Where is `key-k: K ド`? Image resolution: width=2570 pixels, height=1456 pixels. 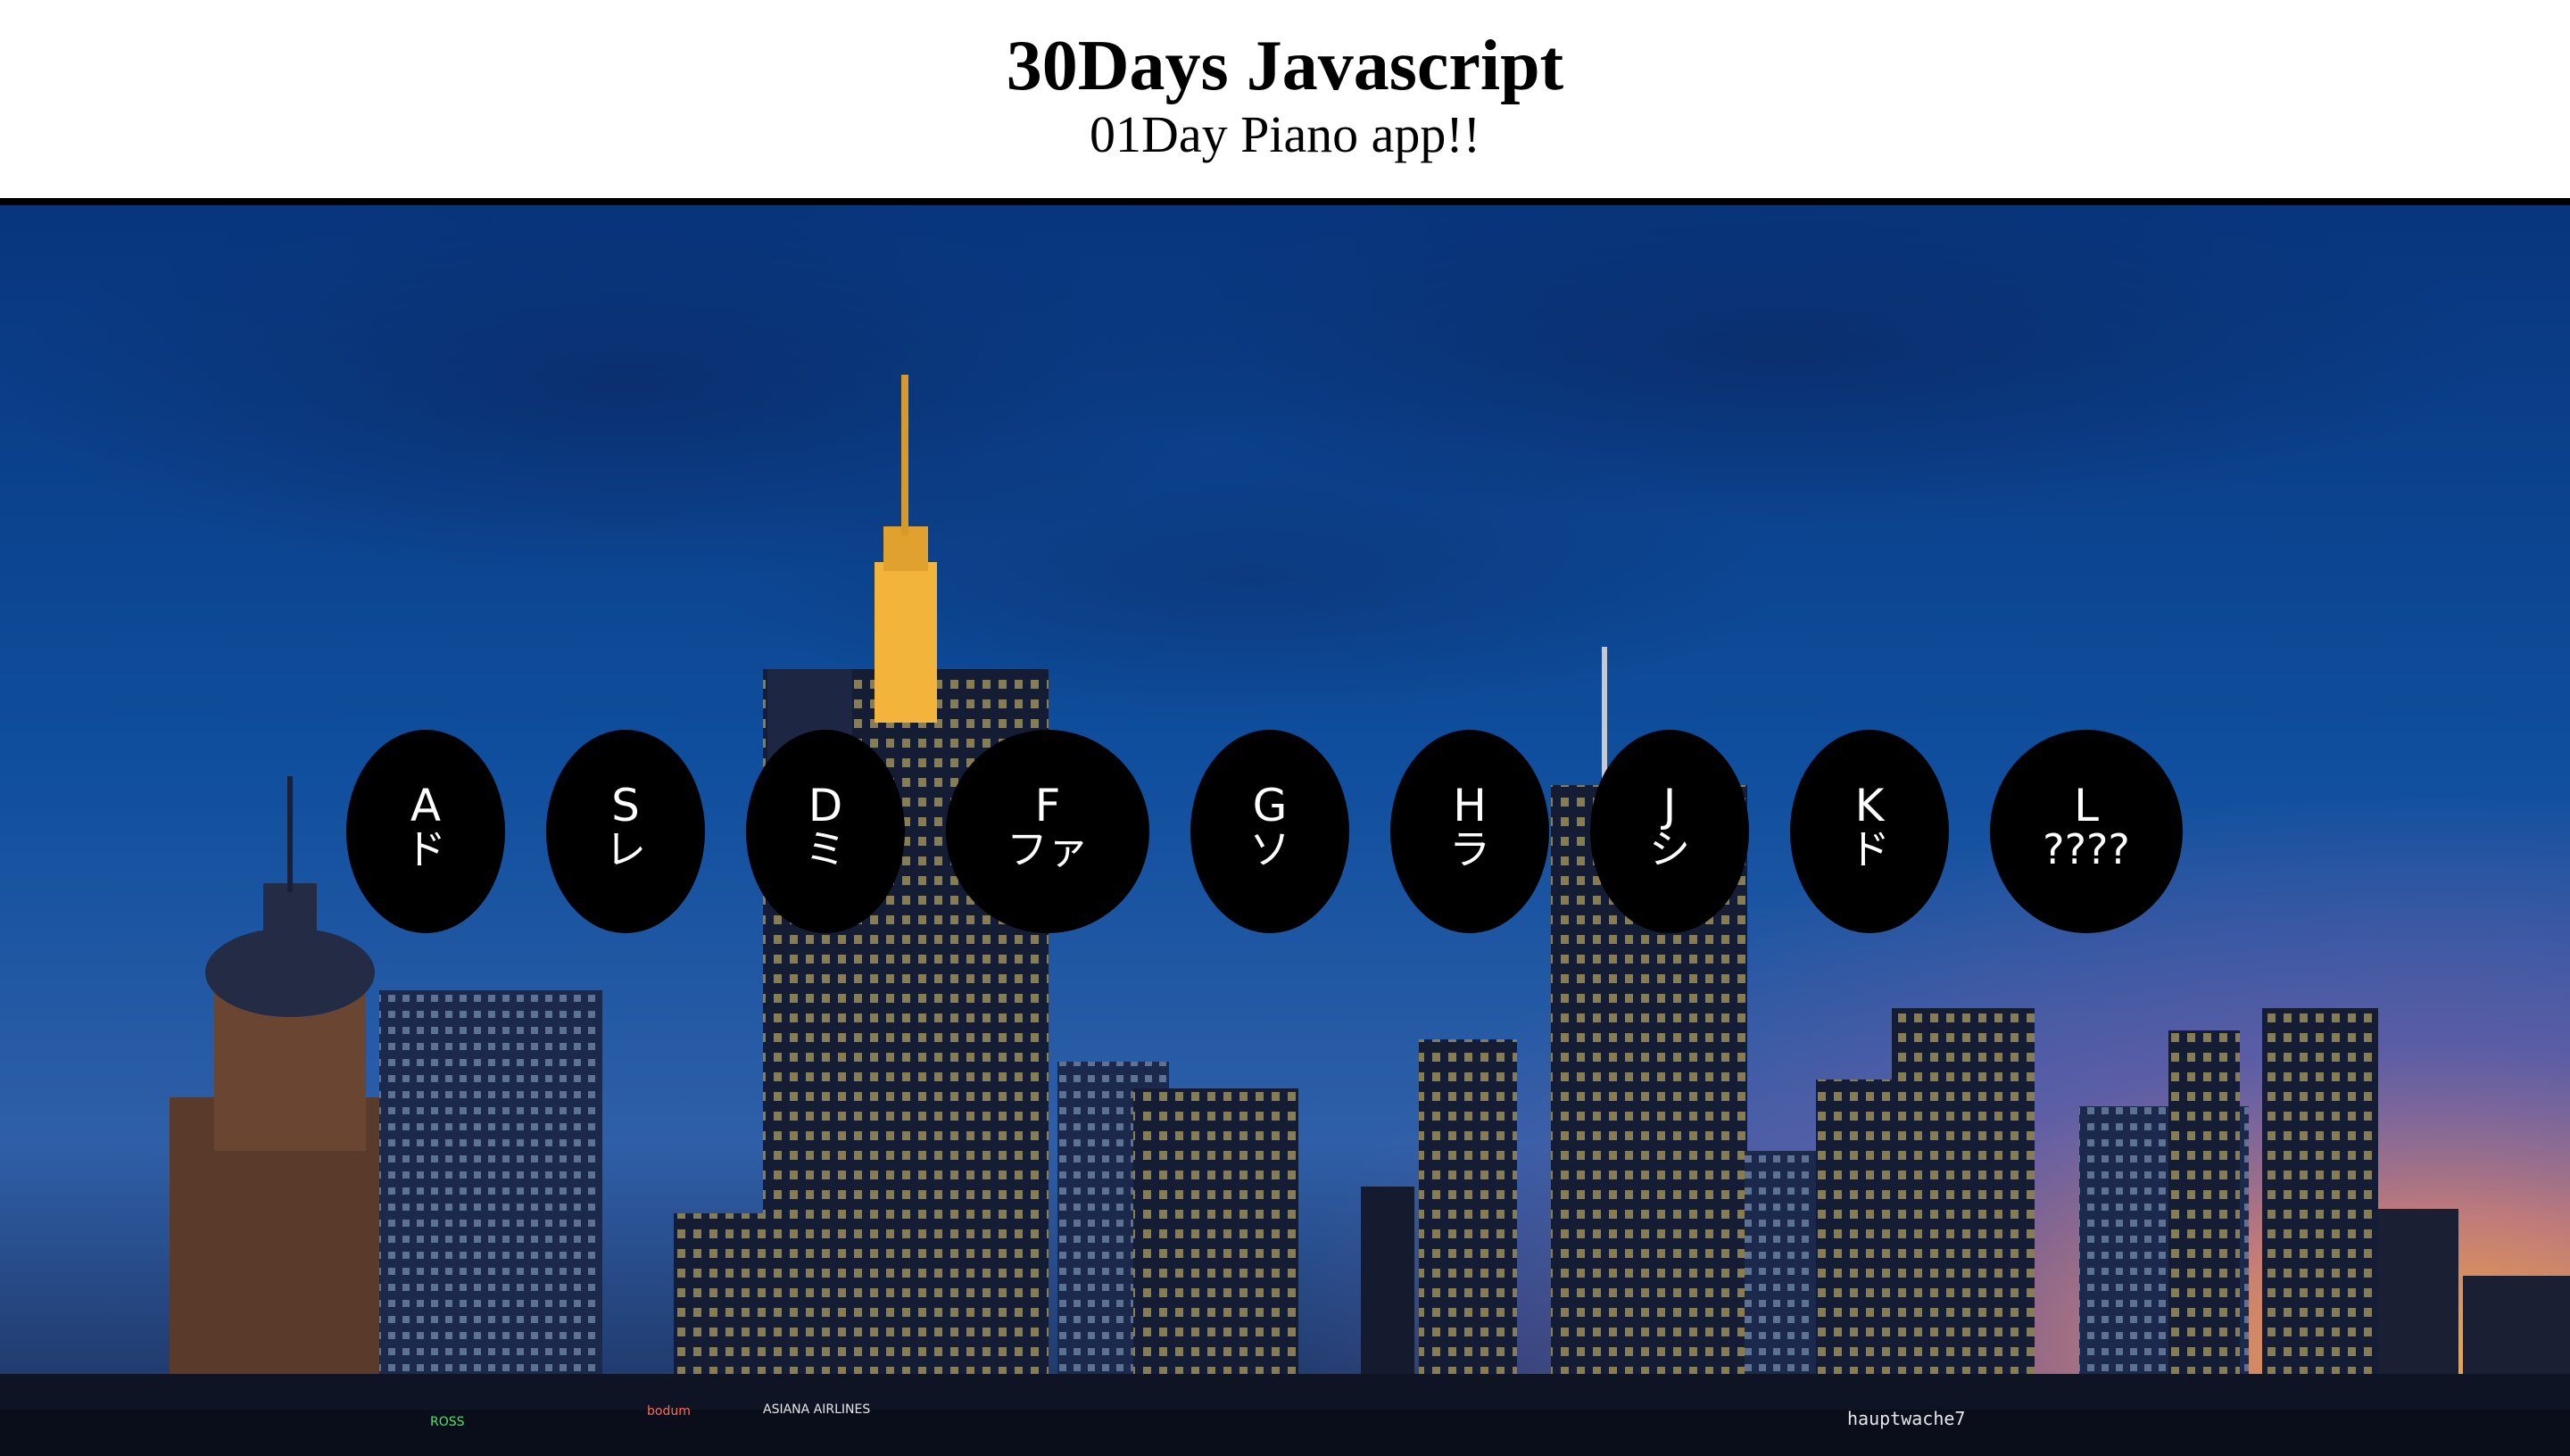
key-k: K ド is located at coordinates (1869, 832).